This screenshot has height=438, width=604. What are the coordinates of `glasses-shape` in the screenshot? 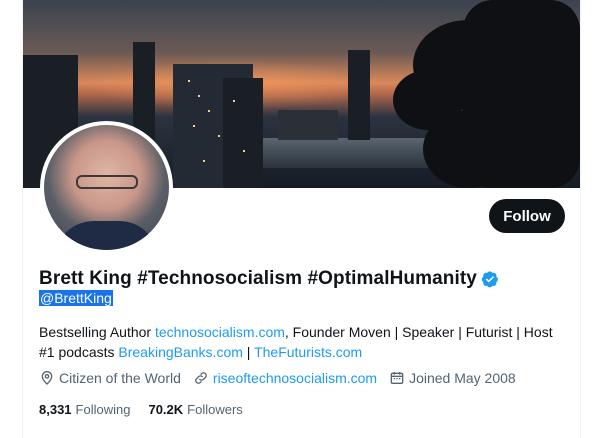 It's located at (107, 182).